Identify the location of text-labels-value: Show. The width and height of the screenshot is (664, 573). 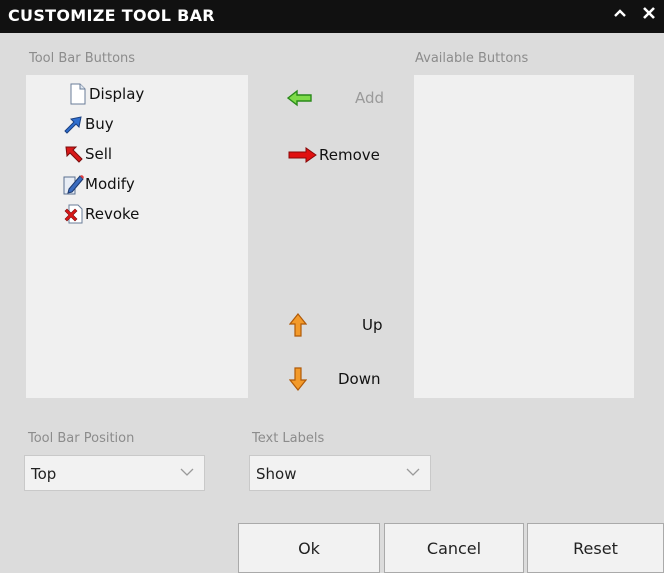
(276, 474).